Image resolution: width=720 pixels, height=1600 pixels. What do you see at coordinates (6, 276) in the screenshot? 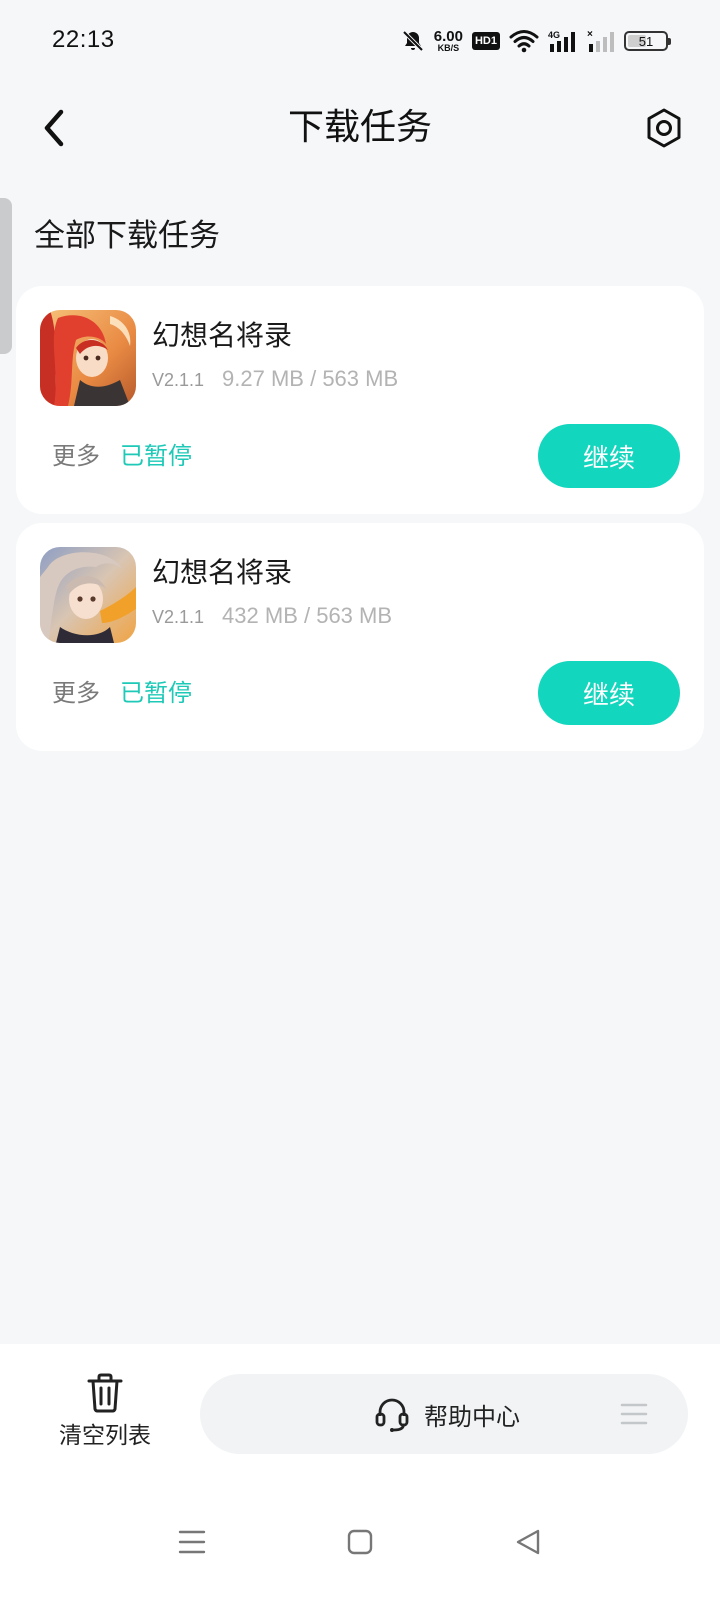
I see `scroll-indicator` at bounding box center [6, 276].